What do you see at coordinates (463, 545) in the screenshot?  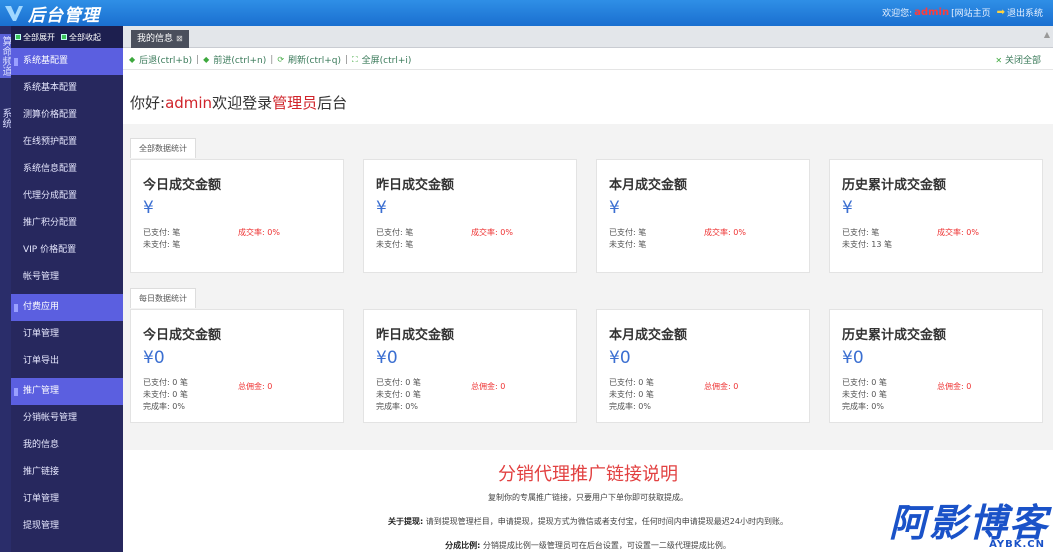 I see `promo-line-3-label: 分成比例:` at bounding box center [463, 545].